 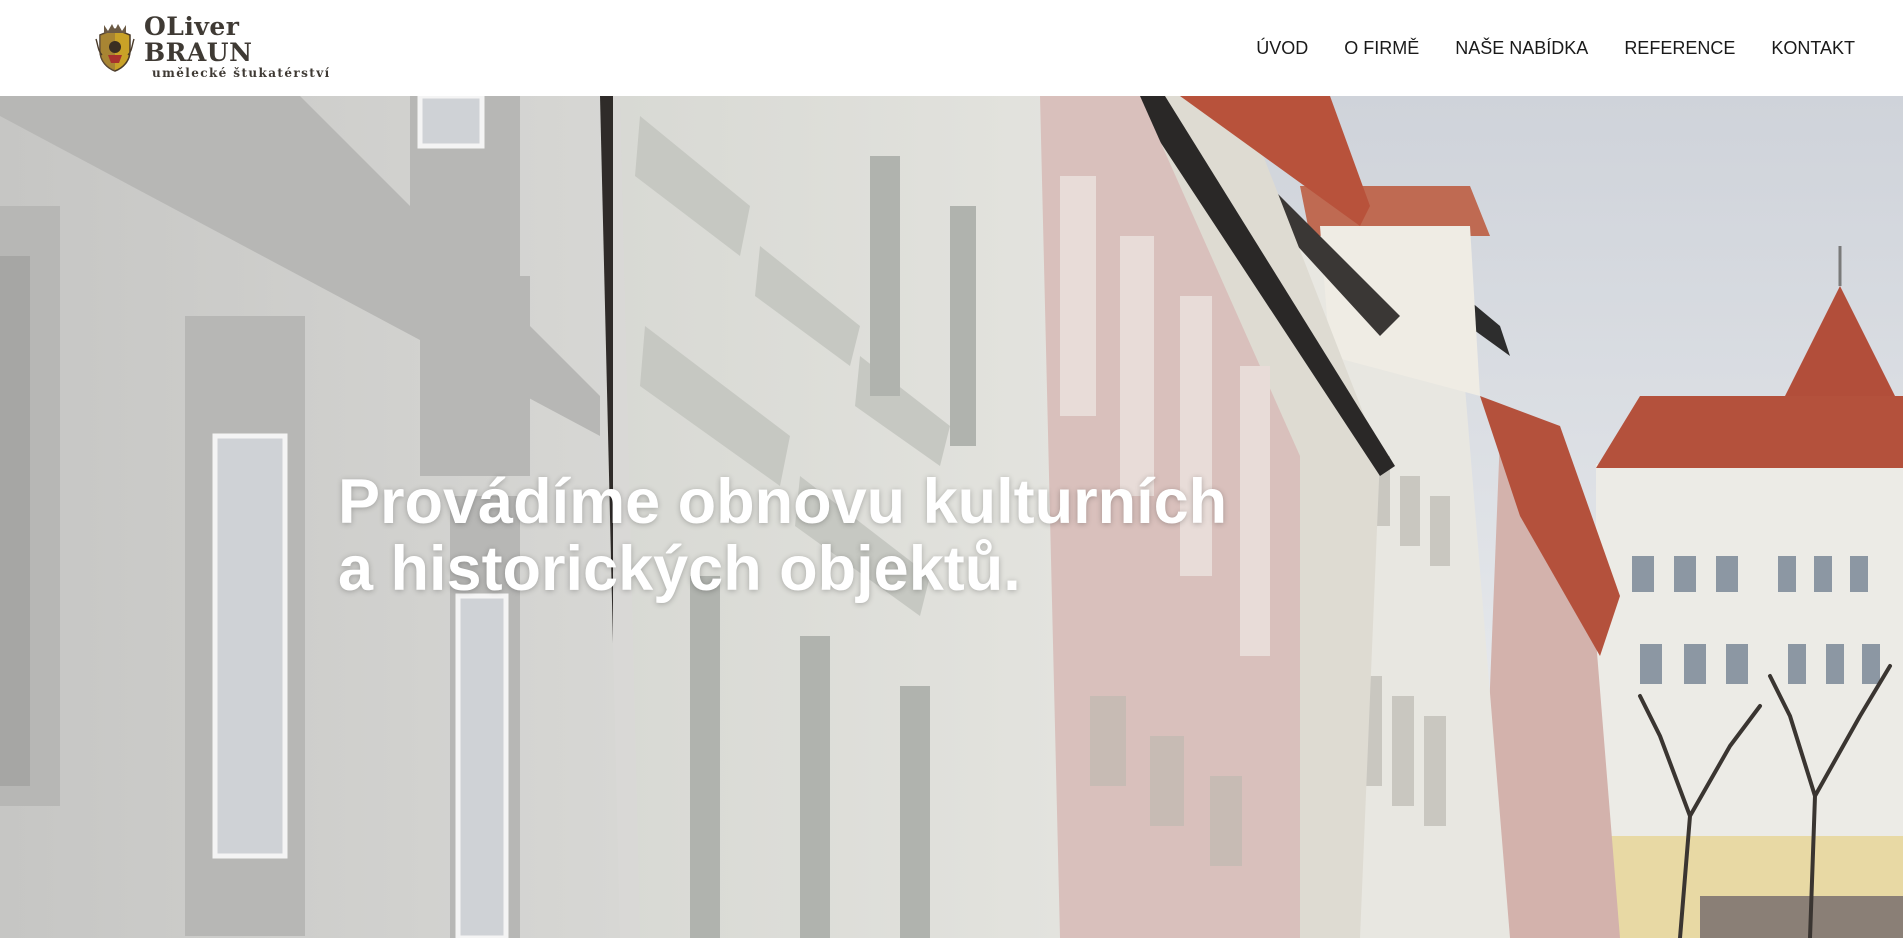 I want to click on logo-name: OLiver BRAUN, so click(x=198, y=39).